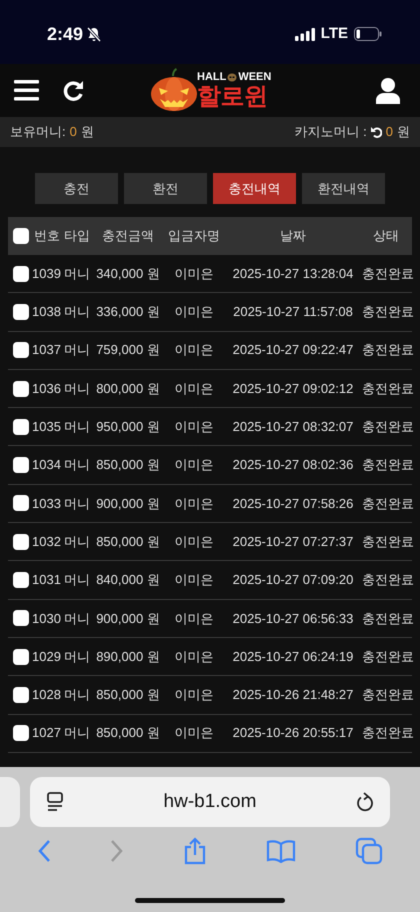  I want to click on table-cell-text: 1028, so click(47, 695).